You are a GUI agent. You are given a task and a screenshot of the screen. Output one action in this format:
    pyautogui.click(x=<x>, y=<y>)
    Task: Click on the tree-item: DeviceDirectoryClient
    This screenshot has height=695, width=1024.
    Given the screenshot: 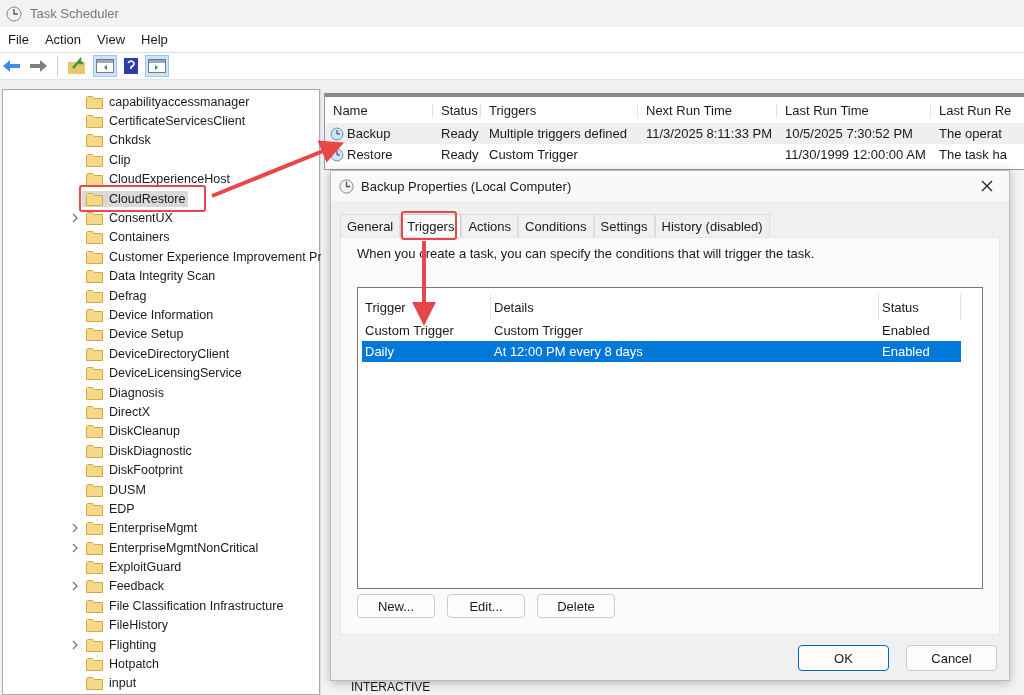 What is the action you would take?
    pyautogui.click(x=157, y=353)
    